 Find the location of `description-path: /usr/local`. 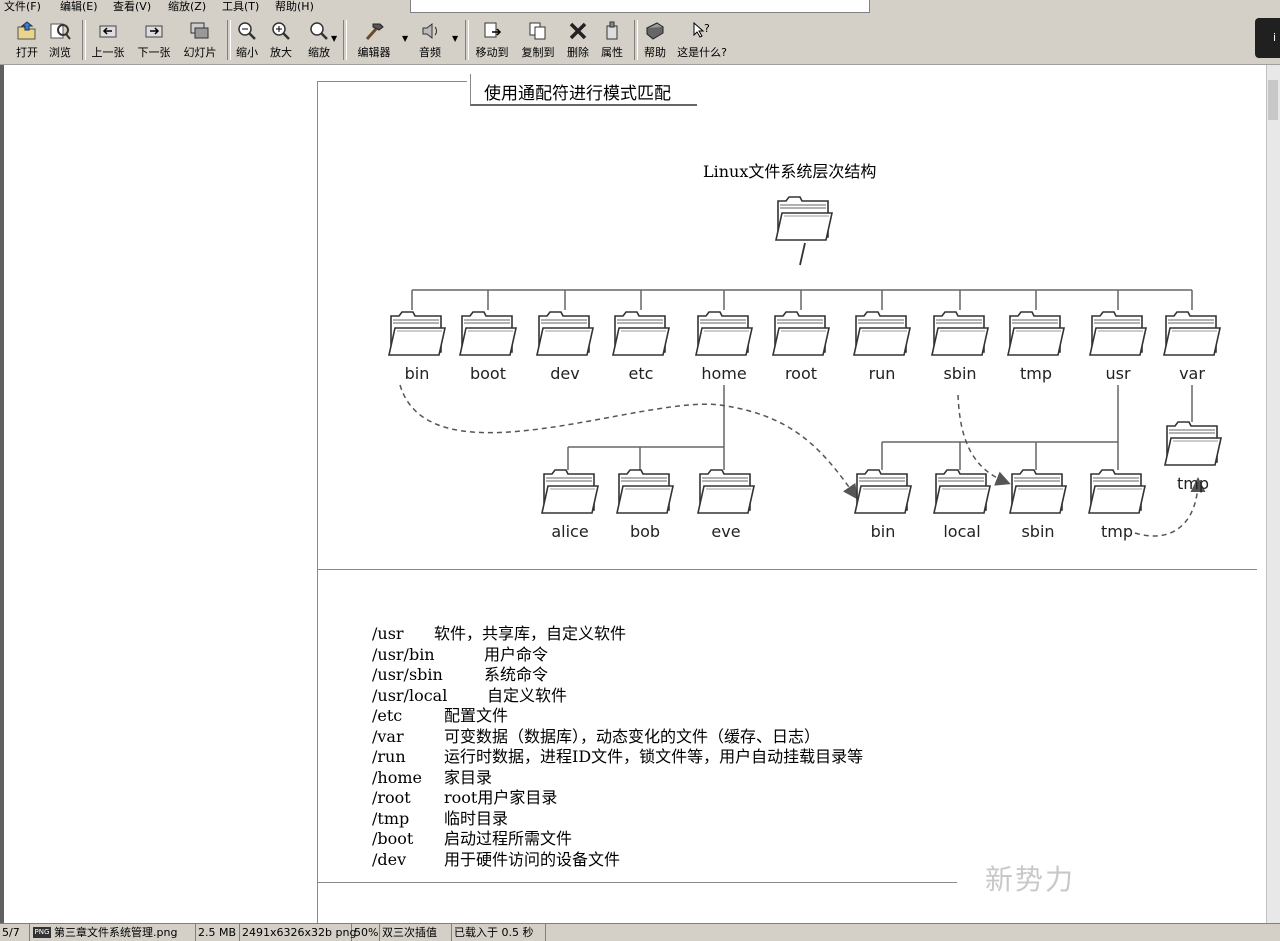

description-path: /usr/local is located at coordinates (410, 695).